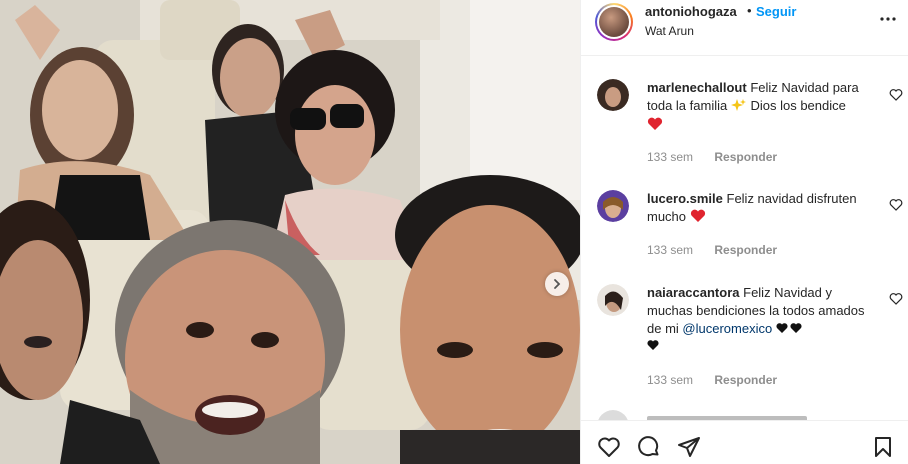 Image resolution: width=908 pixels, height=464 pixels. What do you see at coordinates (744, 442) in the screenshot?
I see `post-actions-bar` at bounding box center [744, 442].